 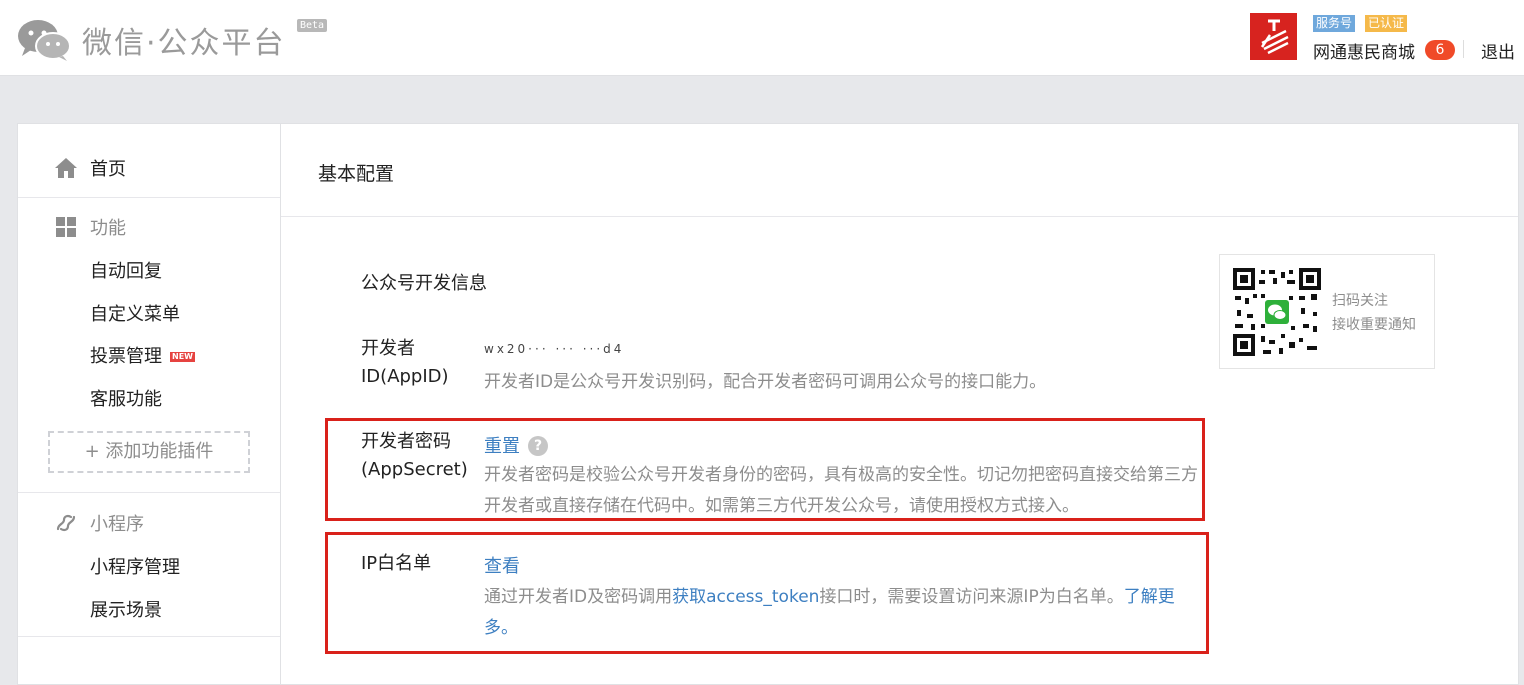 What do you see at coordinates (126, 398) in the screenshot?
I see `sidebar-item-customer-service: 客服功能` at bounding box center [126, 398].